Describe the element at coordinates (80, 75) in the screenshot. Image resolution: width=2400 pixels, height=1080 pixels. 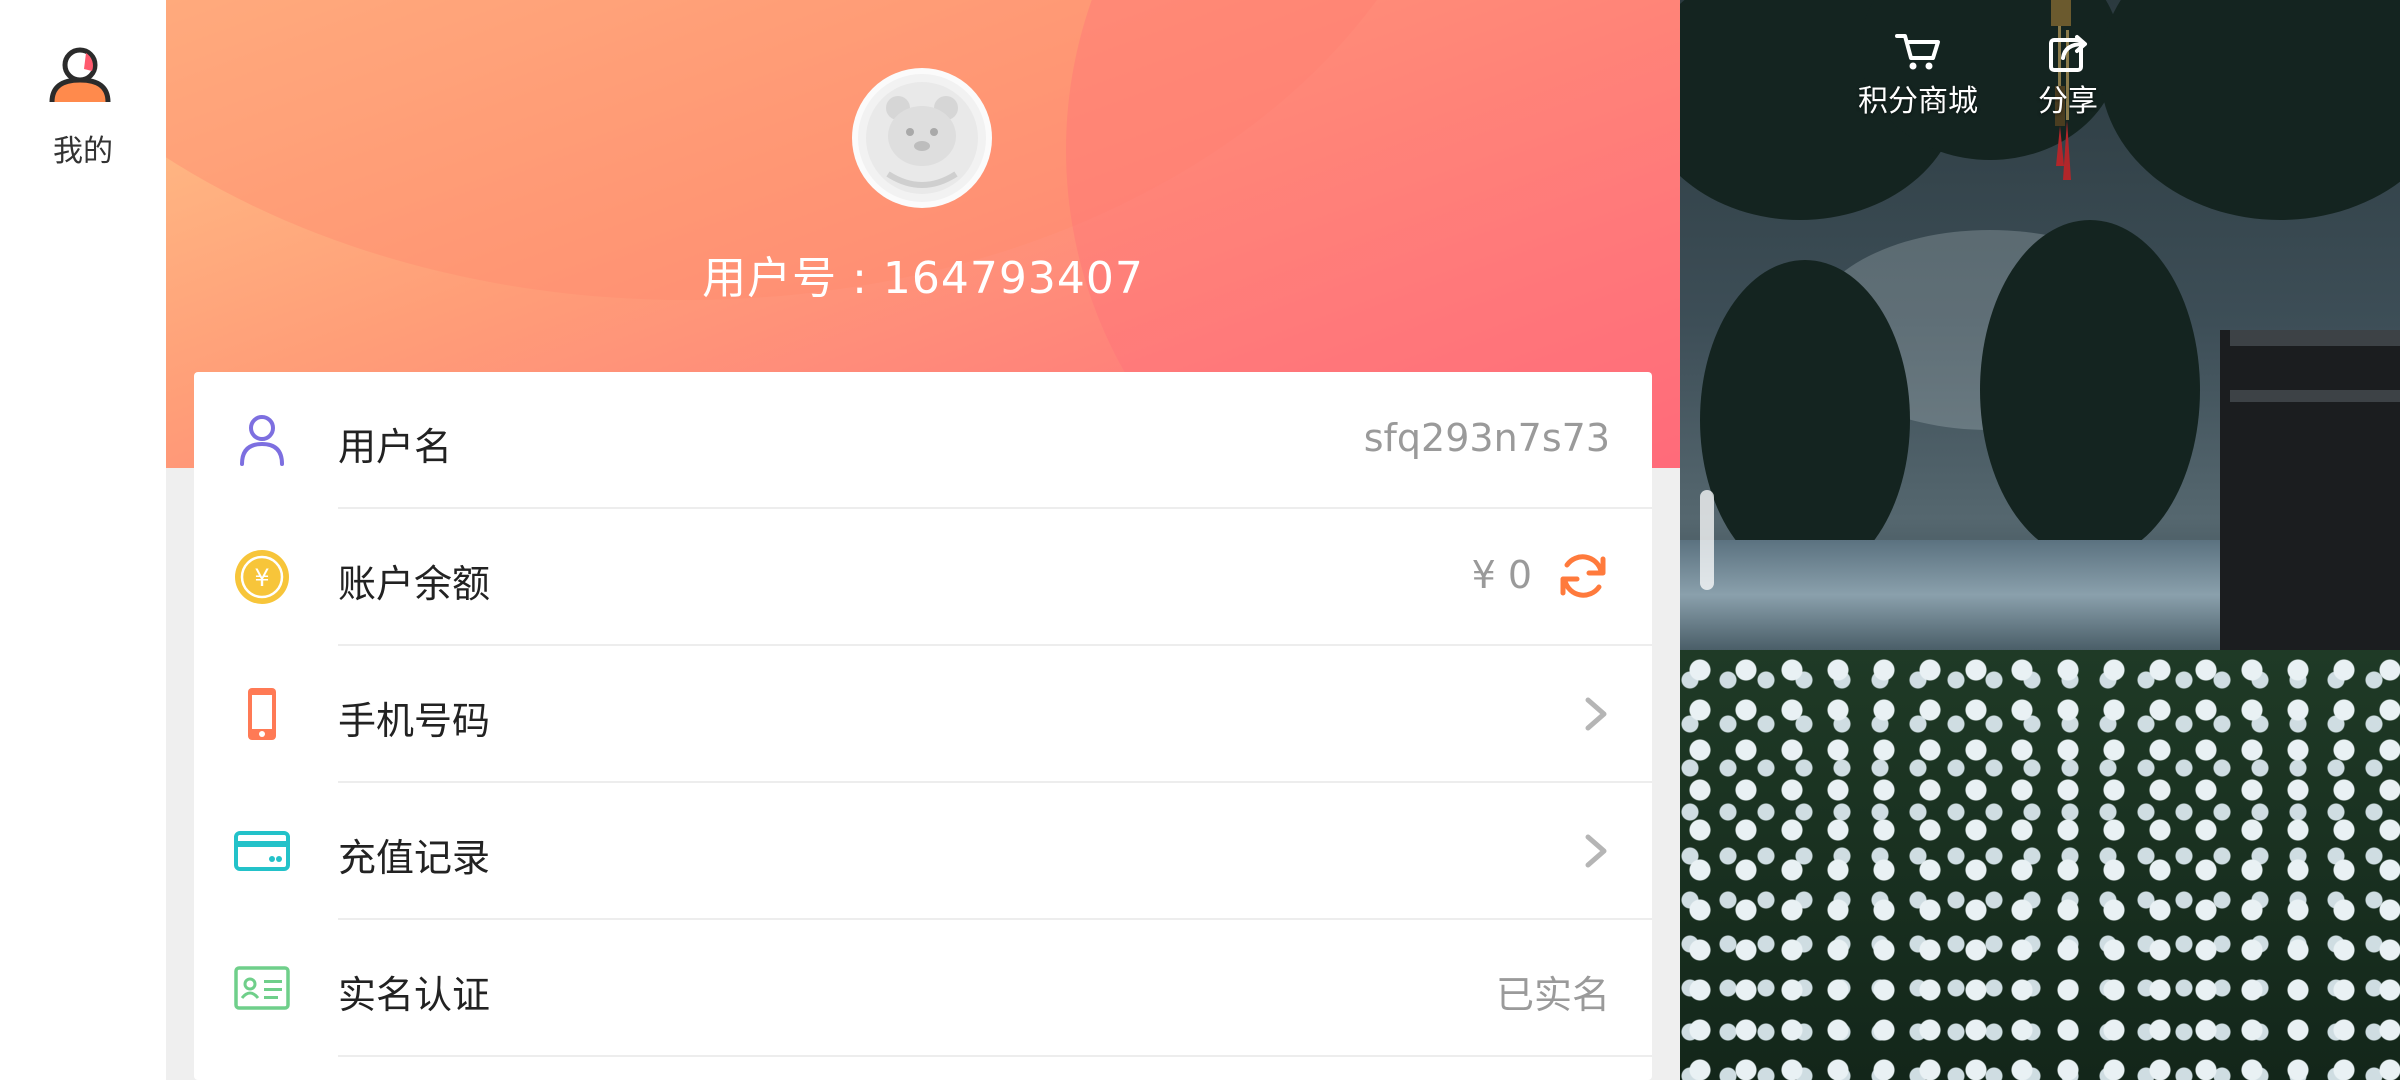
I see `user-profile-icon` at that location.